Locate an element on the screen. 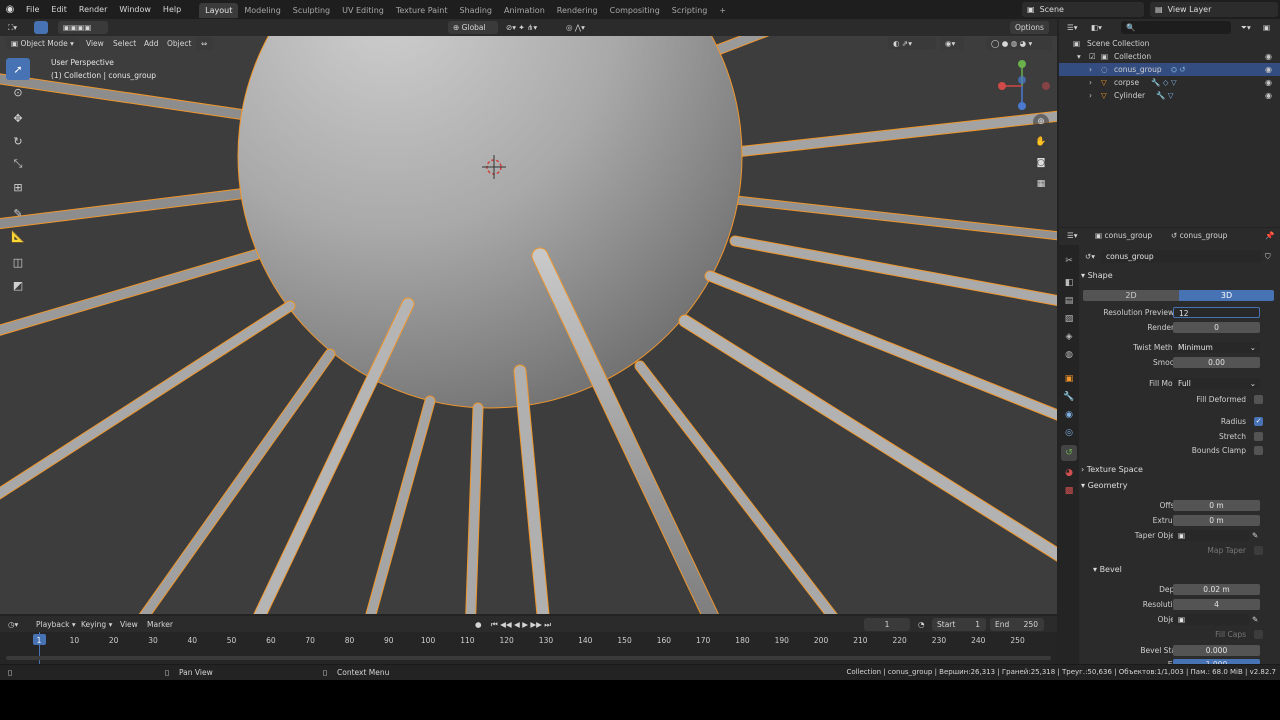  menu-select: Select is located at coordinates (124, 43).